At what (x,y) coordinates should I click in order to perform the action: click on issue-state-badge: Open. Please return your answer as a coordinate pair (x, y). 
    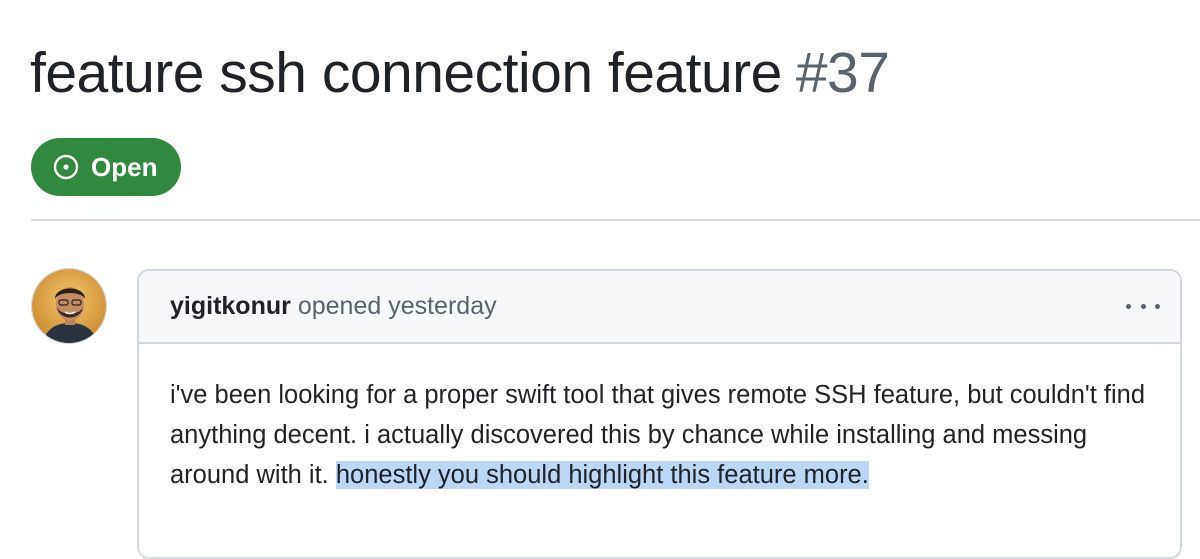
    Looking at the image, I should click on (106, 167).